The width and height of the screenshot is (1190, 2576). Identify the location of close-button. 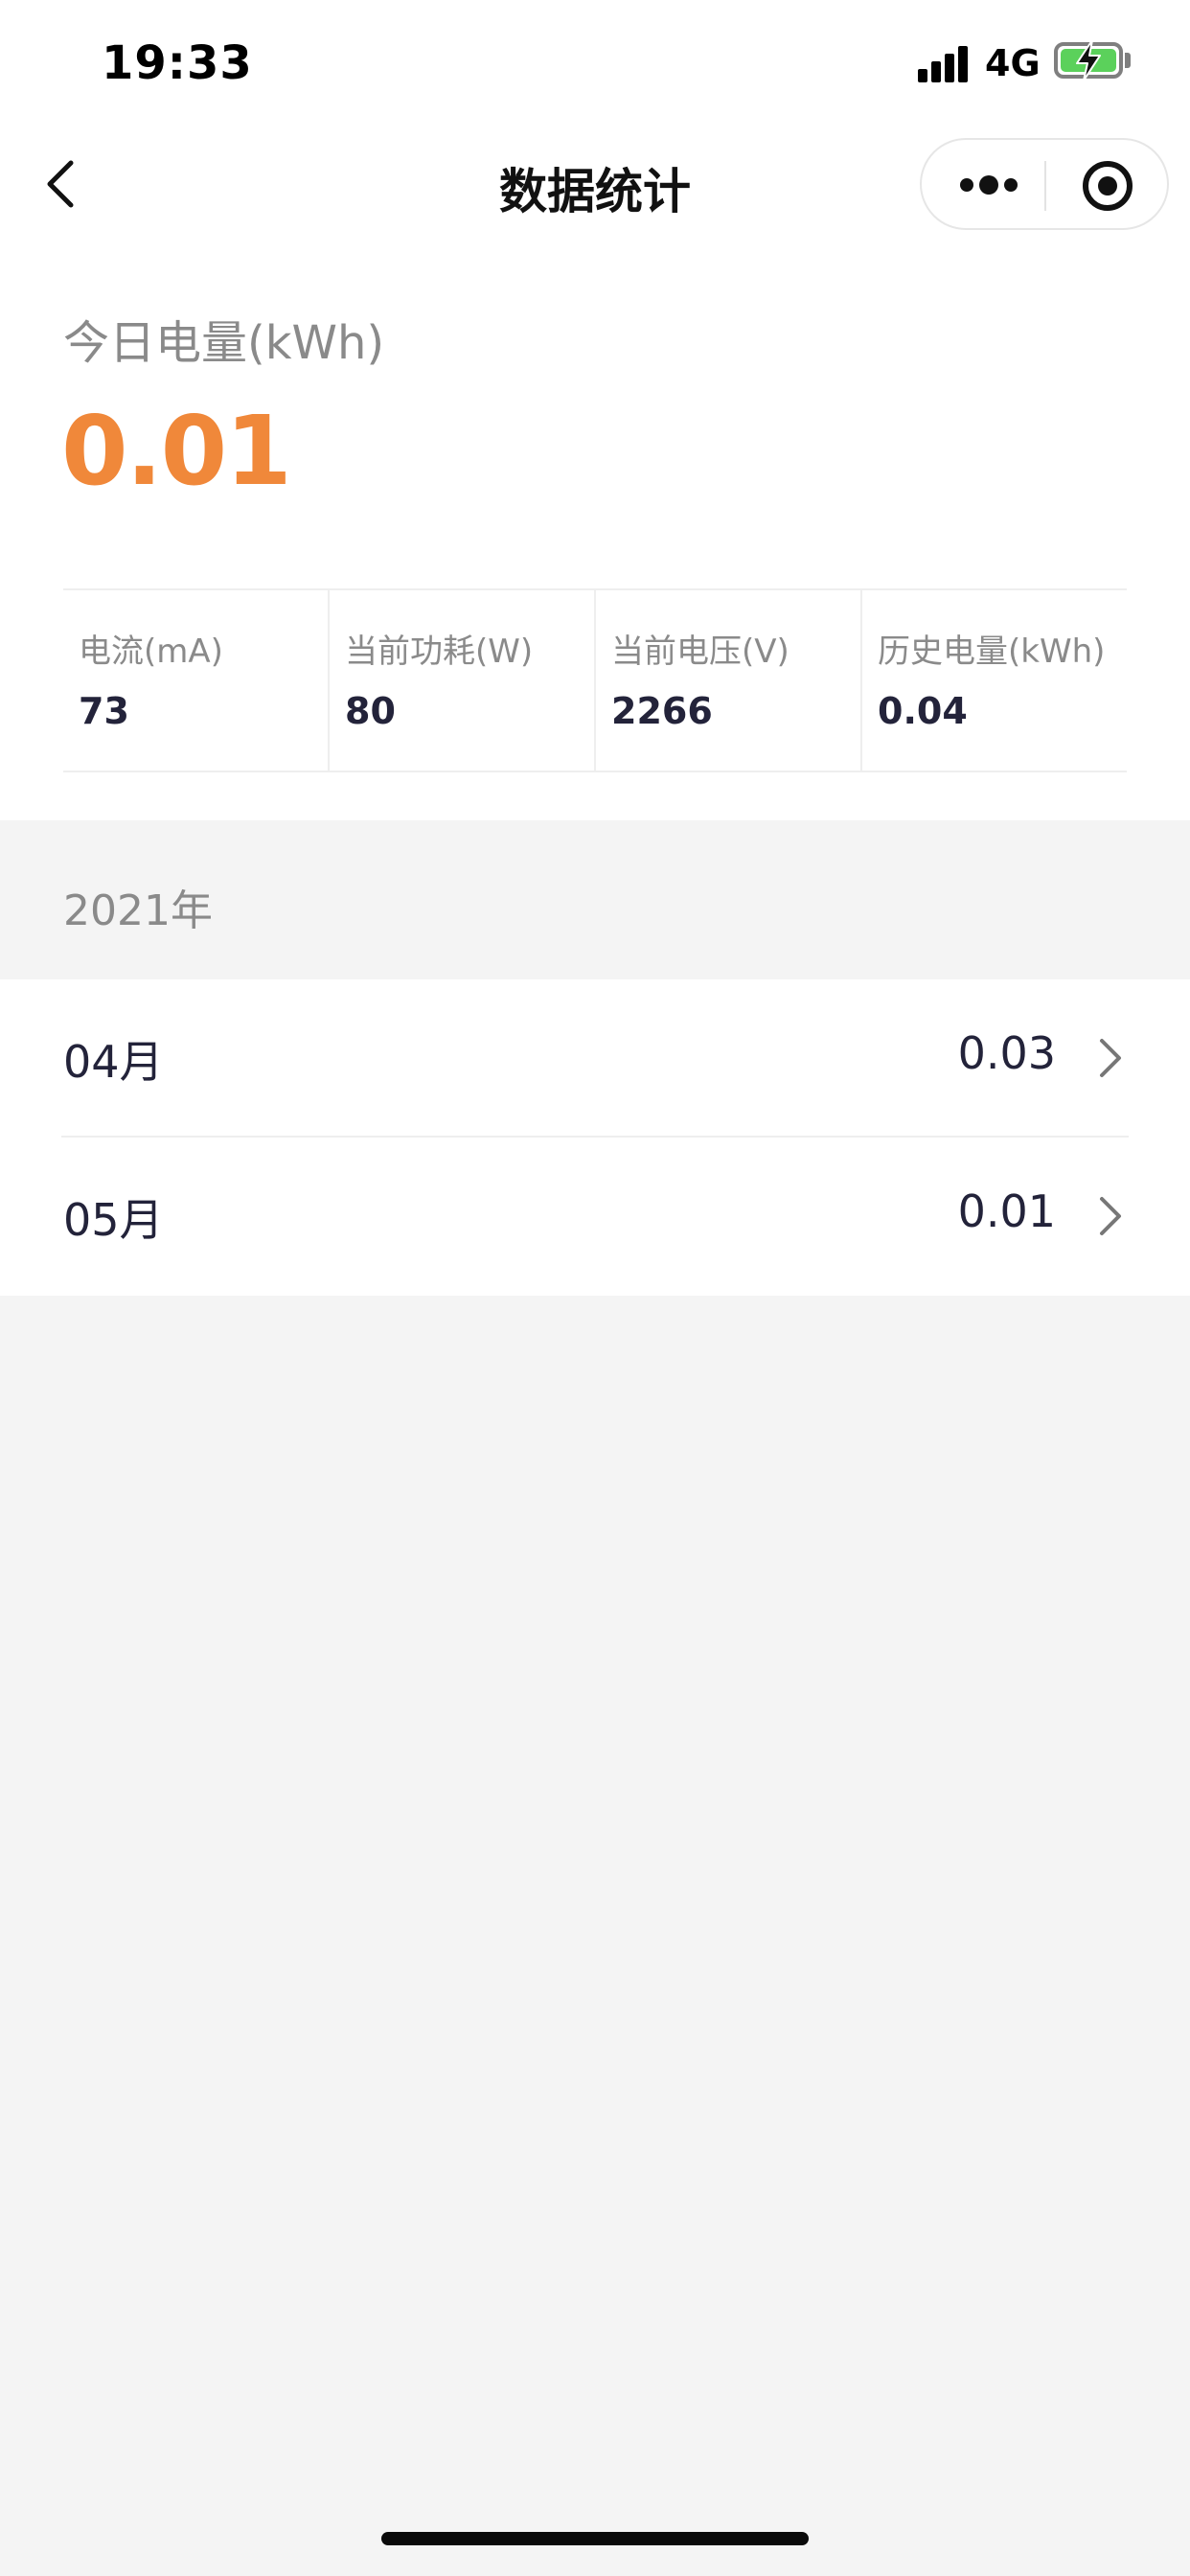
(1107, 186).